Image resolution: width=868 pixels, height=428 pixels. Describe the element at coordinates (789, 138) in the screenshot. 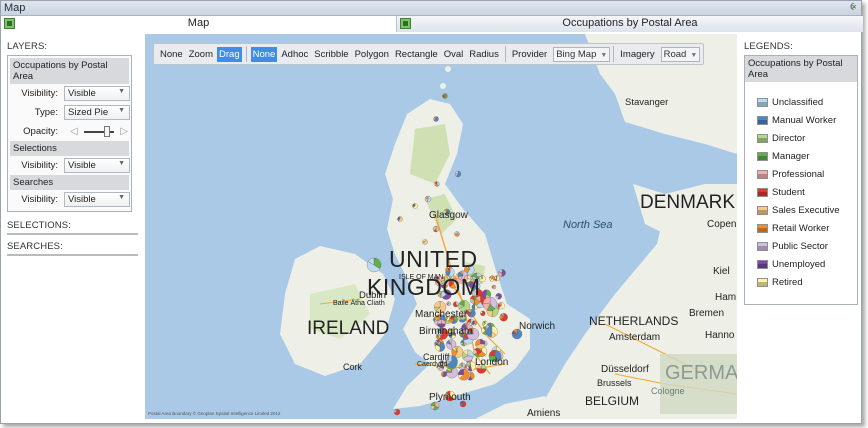

I see `legend-label: Director` at that location.